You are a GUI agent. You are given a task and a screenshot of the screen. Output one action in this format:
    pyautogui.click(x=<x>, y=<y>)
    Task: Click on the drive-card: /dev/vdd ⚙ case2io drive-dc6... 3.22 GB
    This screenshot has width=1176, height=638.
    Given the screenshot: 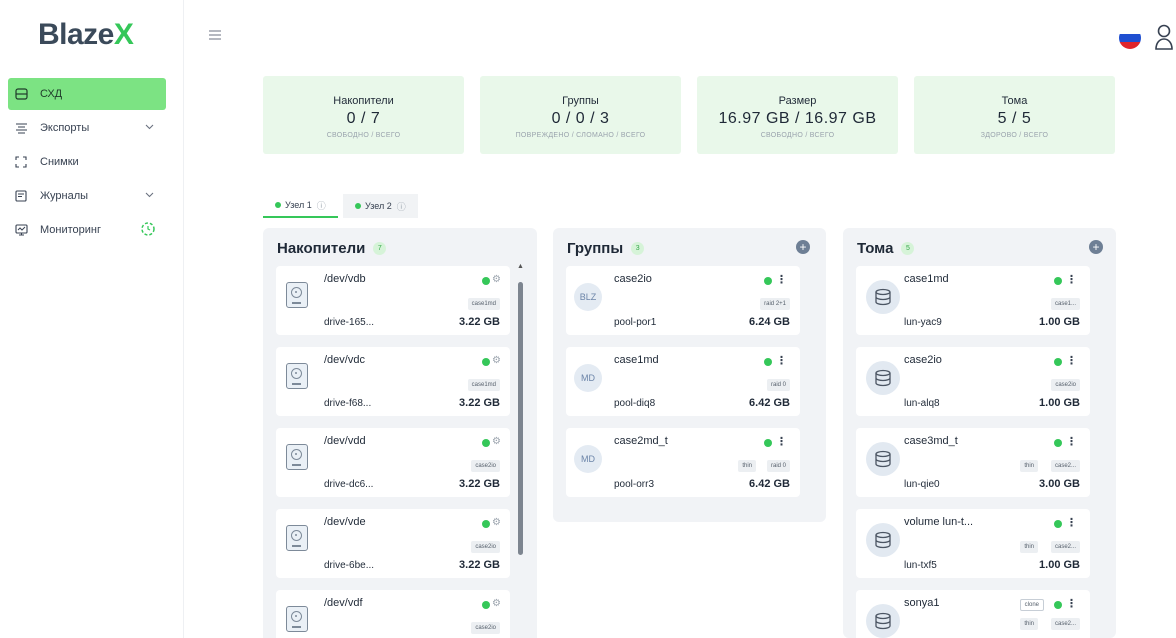 What is the action you would take?
    pyautogui.click(x=393, y=462)
    